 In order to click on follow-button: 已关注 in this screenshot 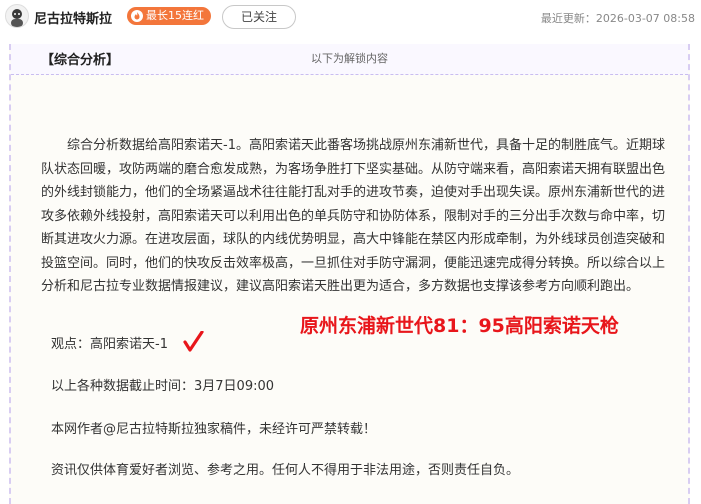, I will do `click(259, 17)`.